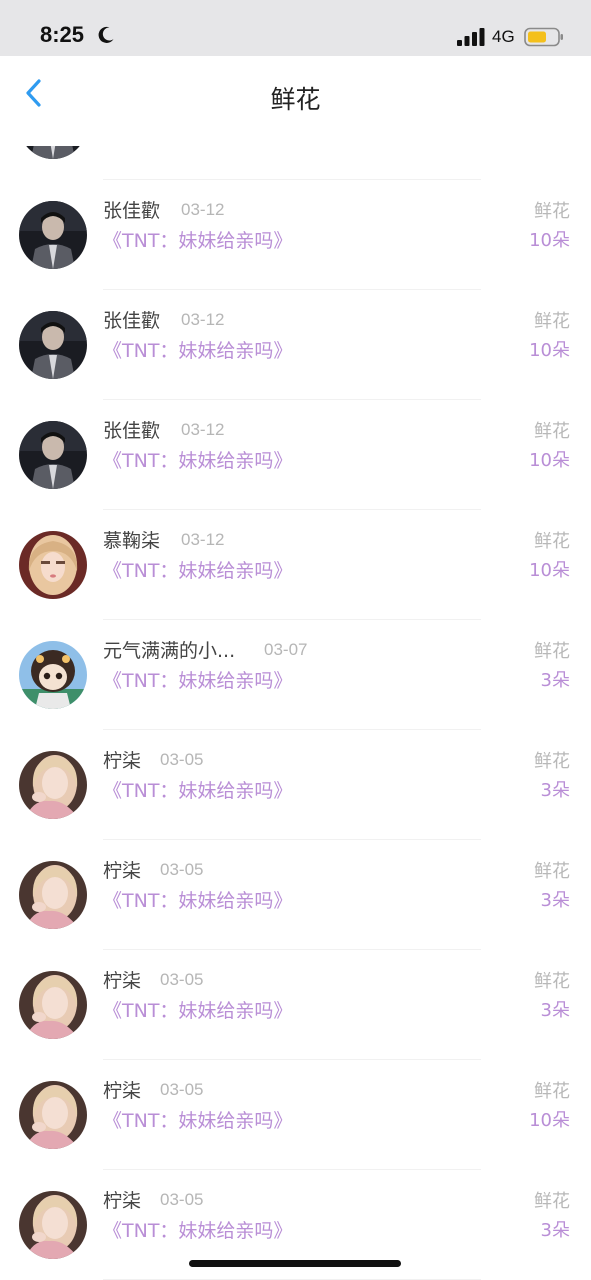 This screenshot has width=591, height=1280. I want to click on battery-icon, so click(543, 37).